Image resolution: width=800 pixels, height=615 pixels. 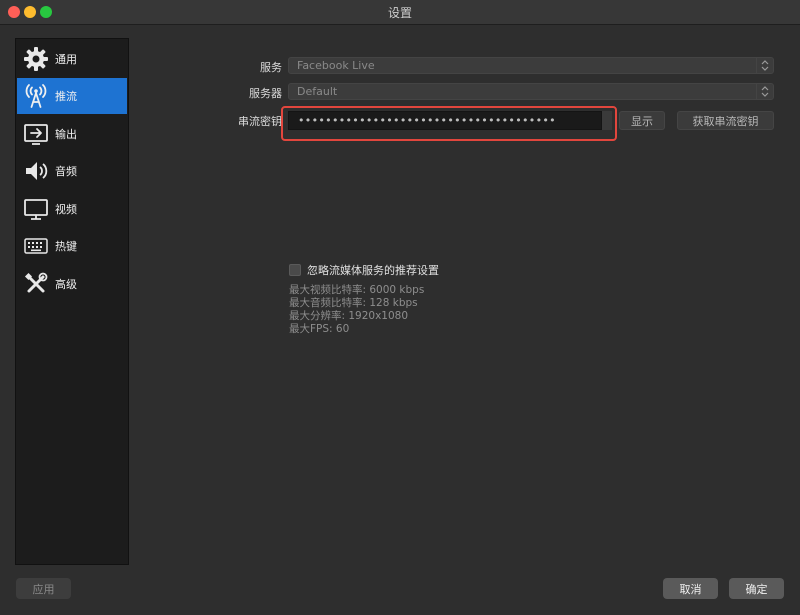 I want to click on window-title: 设置, so click(x=399, y=13).